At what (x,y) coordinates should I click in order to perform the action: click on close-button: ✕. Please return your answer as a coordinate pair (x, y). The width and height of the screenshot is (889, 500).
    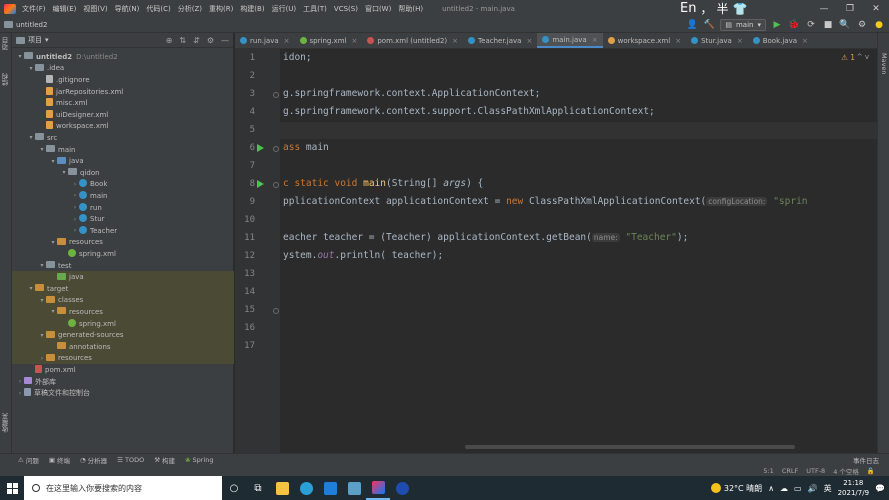
    Looking at the image, I should click on (876, 9).